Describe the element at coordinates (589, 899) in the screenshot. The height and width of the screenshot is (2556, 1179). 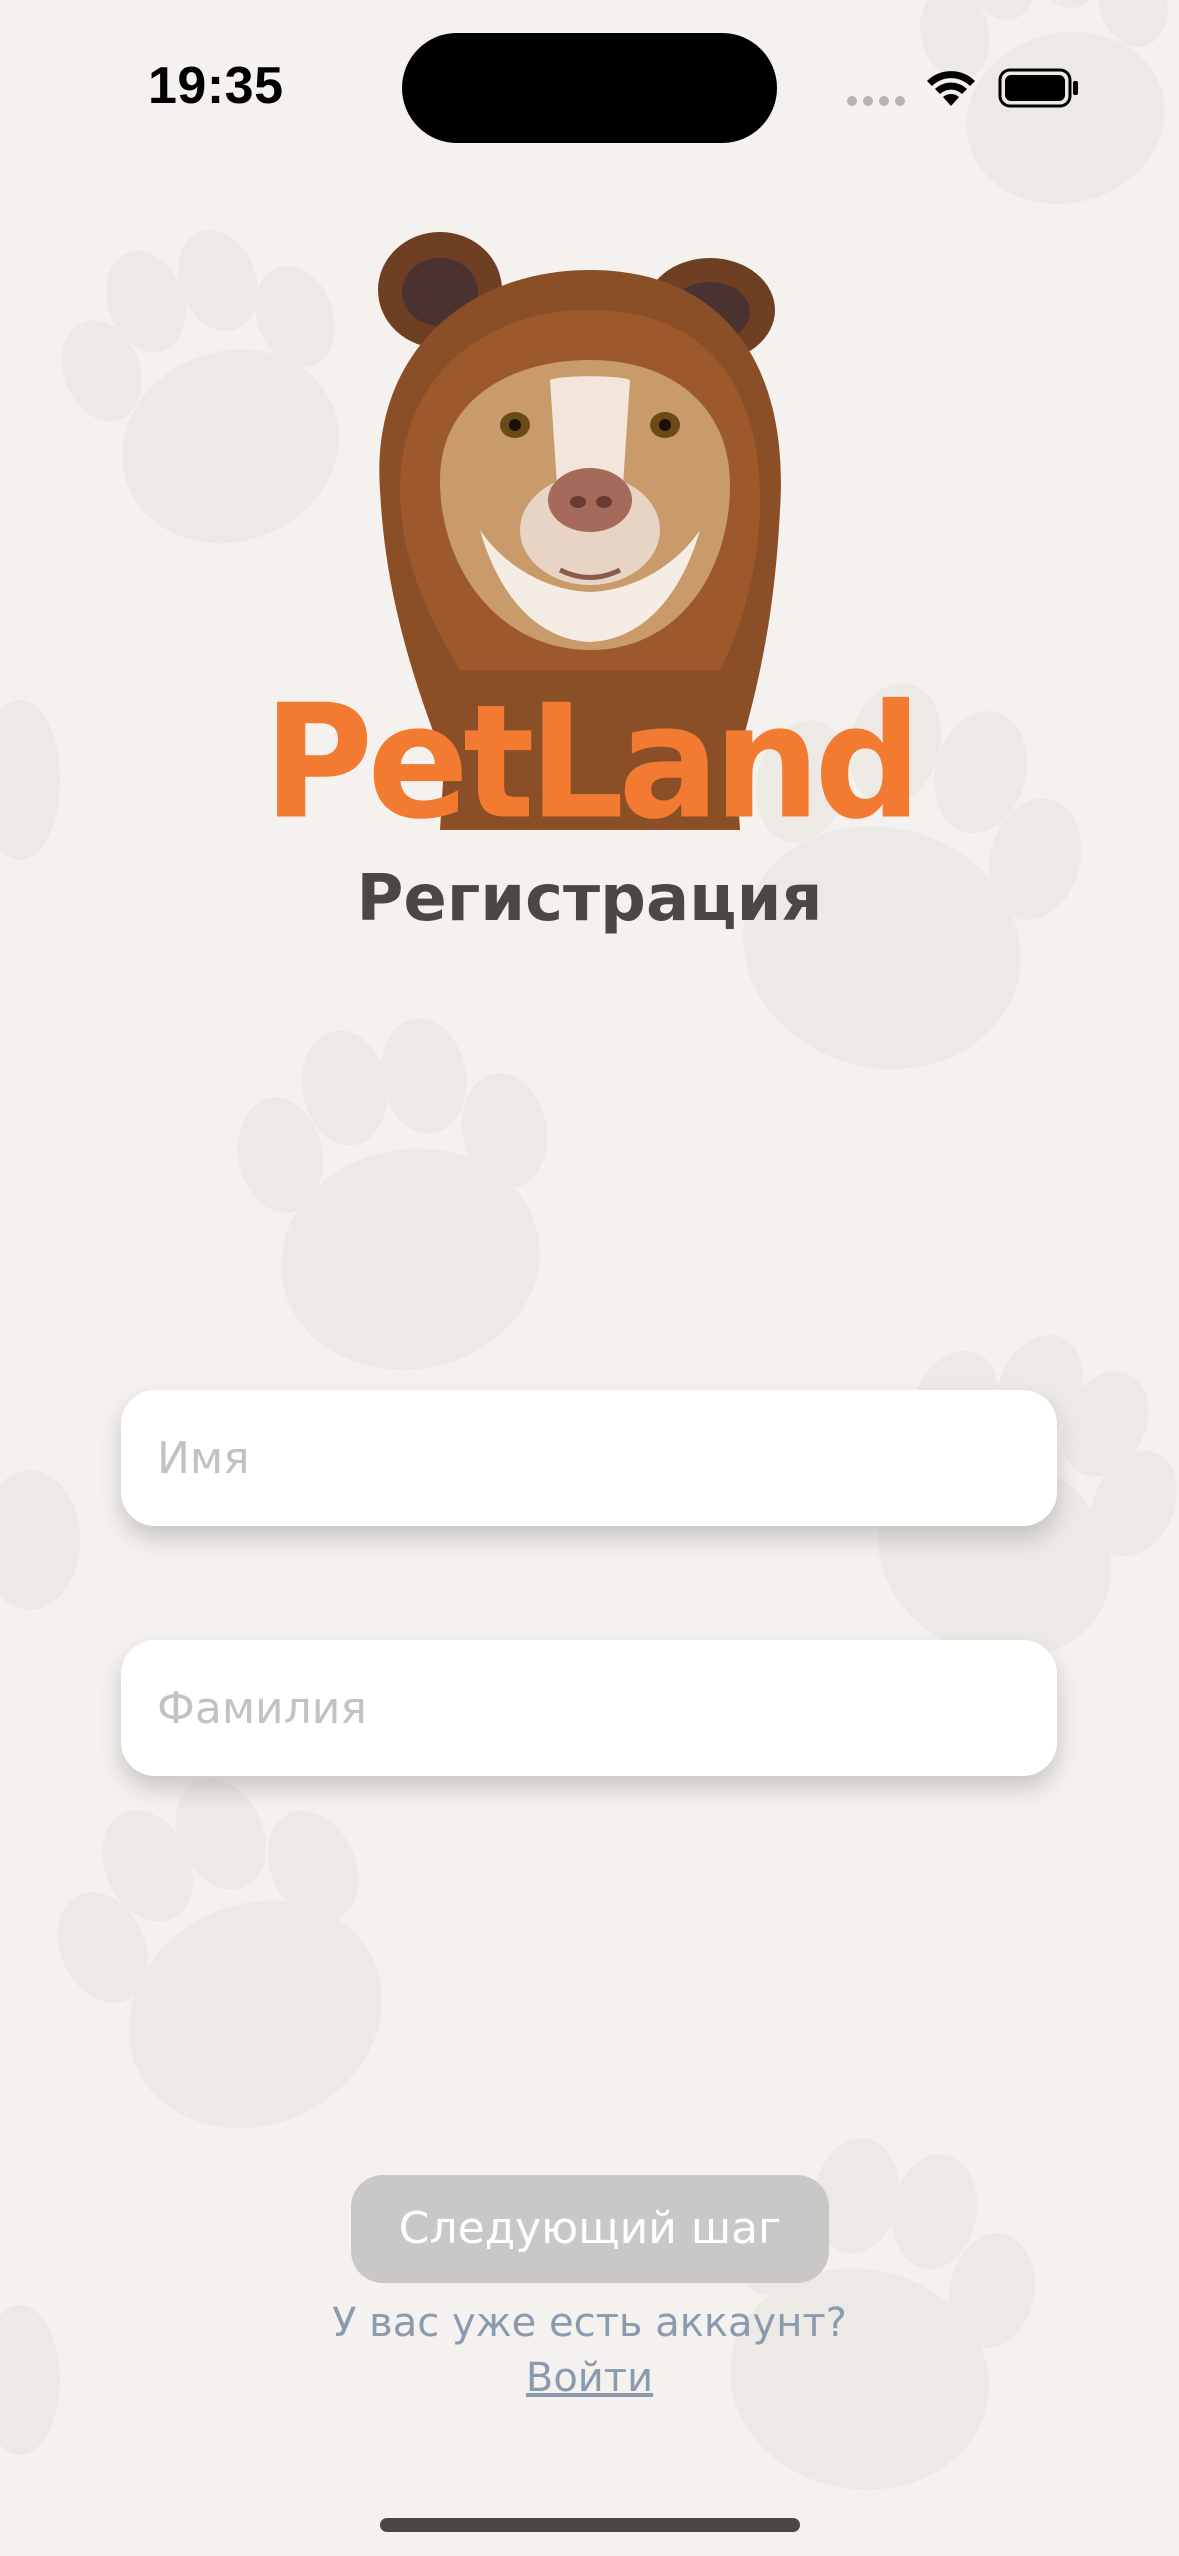
I see `page-title: Регистрация` at that location.